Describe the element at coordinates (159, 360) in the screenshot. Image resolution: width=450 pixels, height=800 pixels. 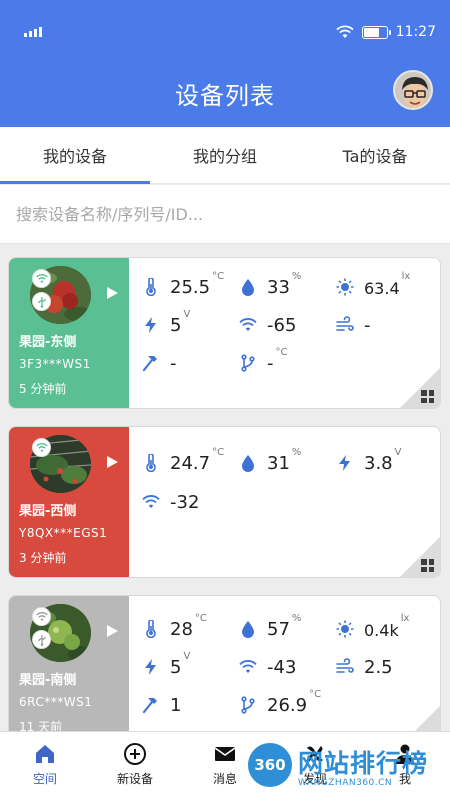
I see `hammer-metric: -` at that location.